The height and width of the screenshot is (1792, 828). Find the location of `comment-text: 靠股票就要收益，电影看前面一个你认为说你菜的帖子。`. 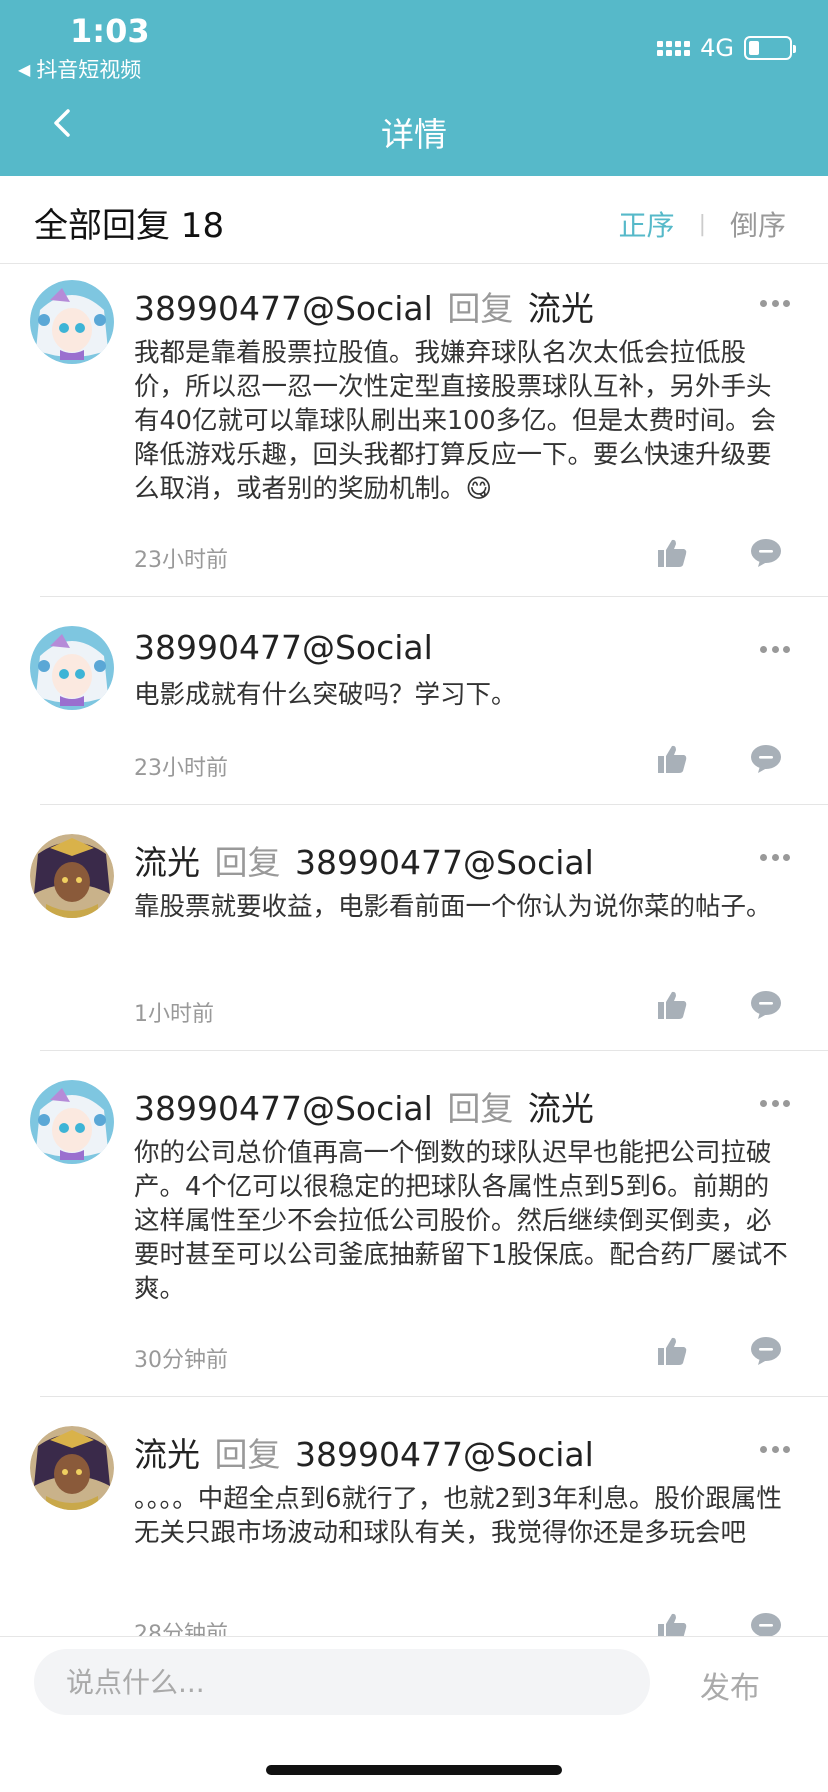

comment-text: 靠股票就要收益，电影看前面一个你认为说你菜的帖子。 is located at coordinates (453, 907).